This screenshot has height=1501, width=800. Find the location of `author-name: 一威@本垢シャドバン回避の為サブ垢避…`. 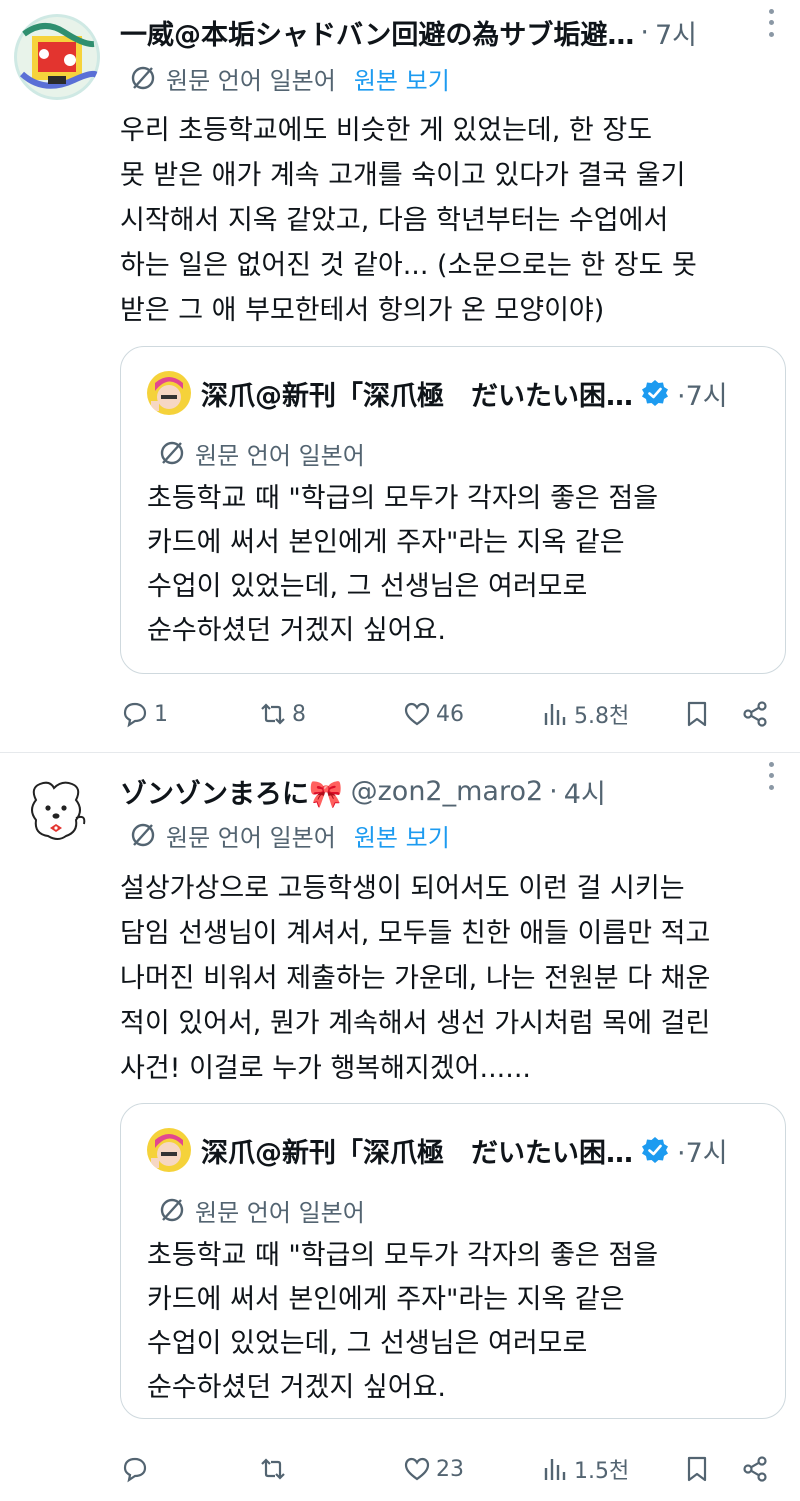

author-name: 一威@本垢シャドバン回避の為サブ垢避… is located at coordinates (377, 32).